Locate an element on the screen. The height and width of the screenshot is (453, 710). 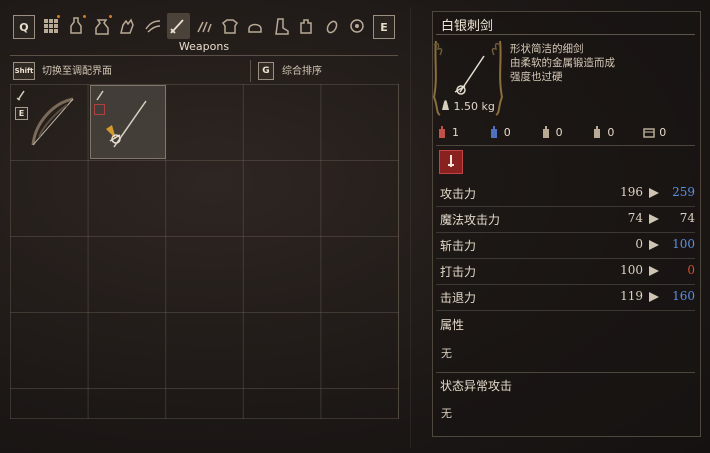
stat-current: 0 is located at coordinates (639, 244).